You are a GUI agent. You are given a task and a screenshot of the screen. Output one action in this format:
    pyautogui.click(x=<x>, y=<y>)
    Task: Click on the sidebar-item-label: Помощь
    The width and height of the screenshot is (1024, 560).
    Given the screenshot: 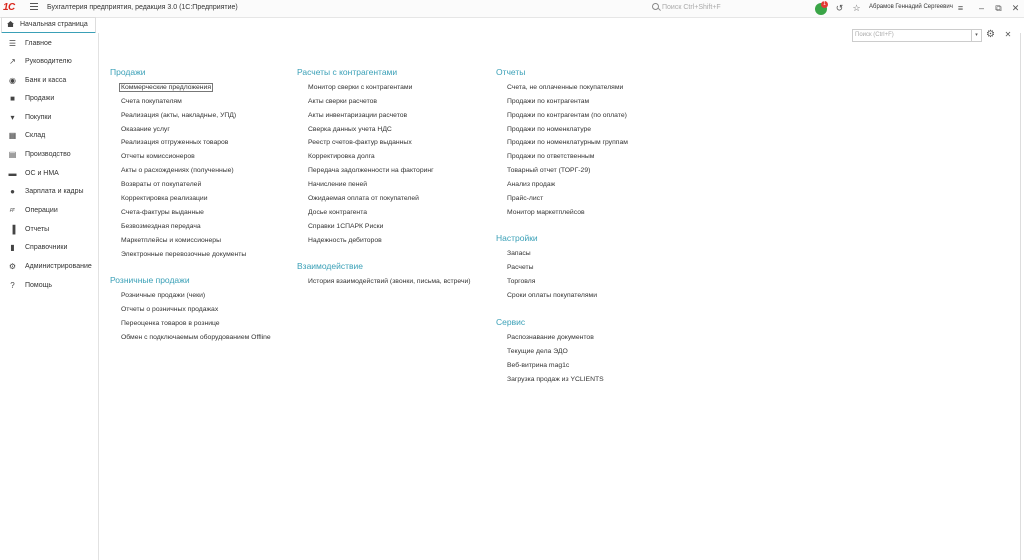 What is the action you would take?
    pyautogui.click(x=39, y=285)
    